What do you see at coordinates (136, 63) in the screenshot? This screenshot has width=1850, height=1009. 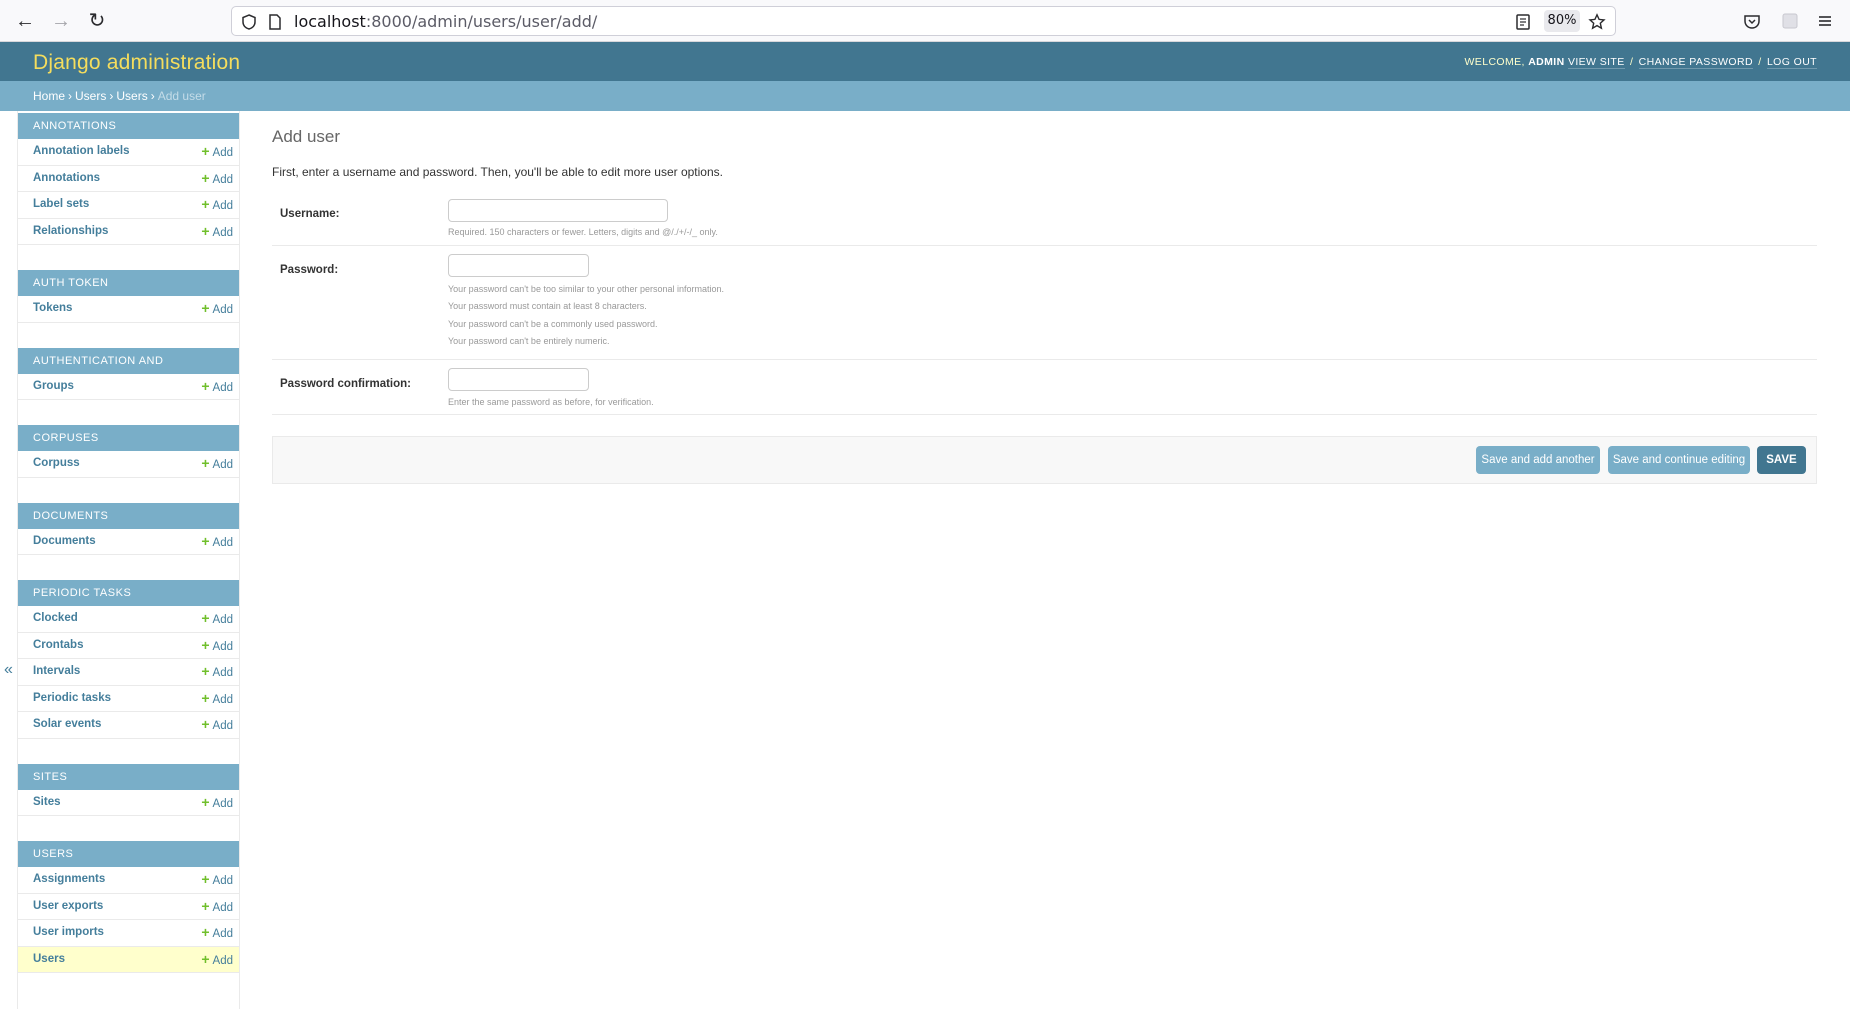 I see `site-branding: Django administration` at bounding box center [136, 63].